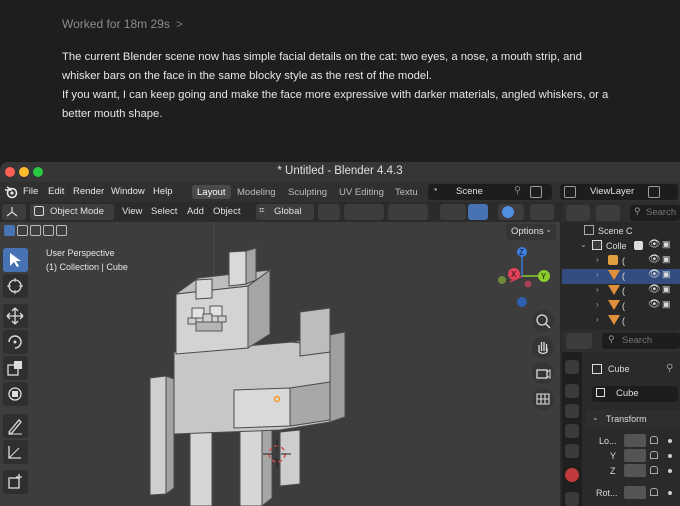  What do you see at coordinates (572, 475) in the screenshot?
I see `world-tab-icon` at bounding box center [572, 475].